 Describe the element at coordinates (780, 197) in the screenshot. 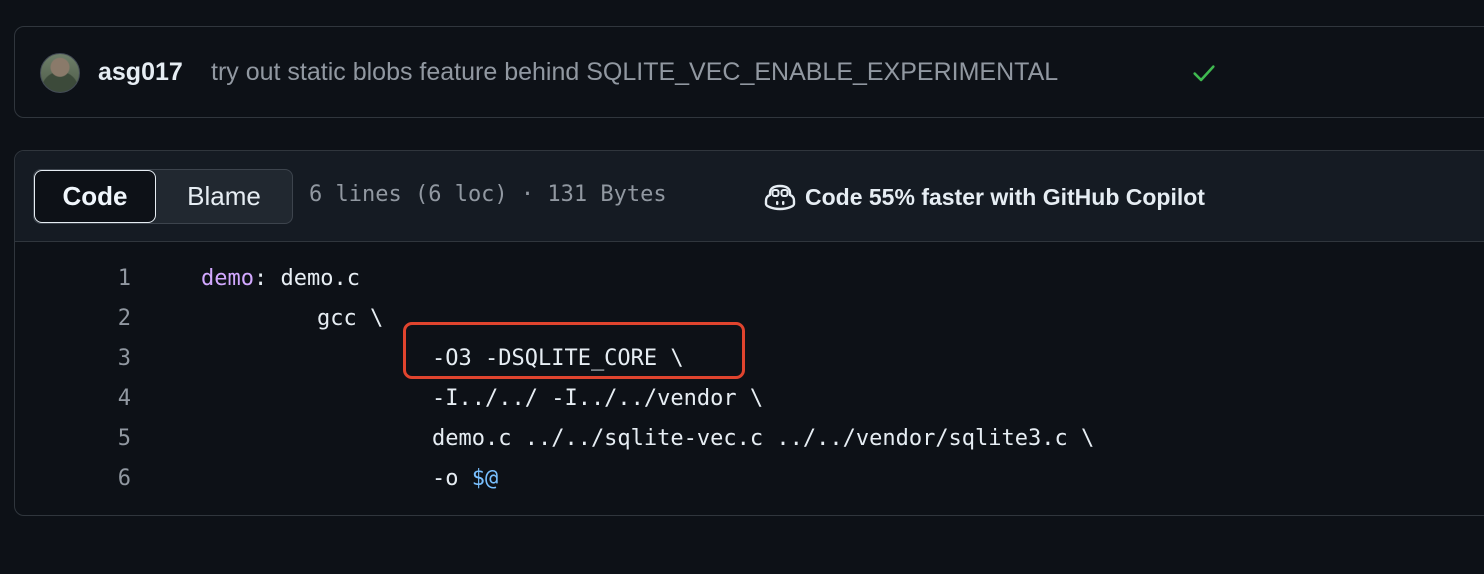

I see `copilot-icon` at that location.